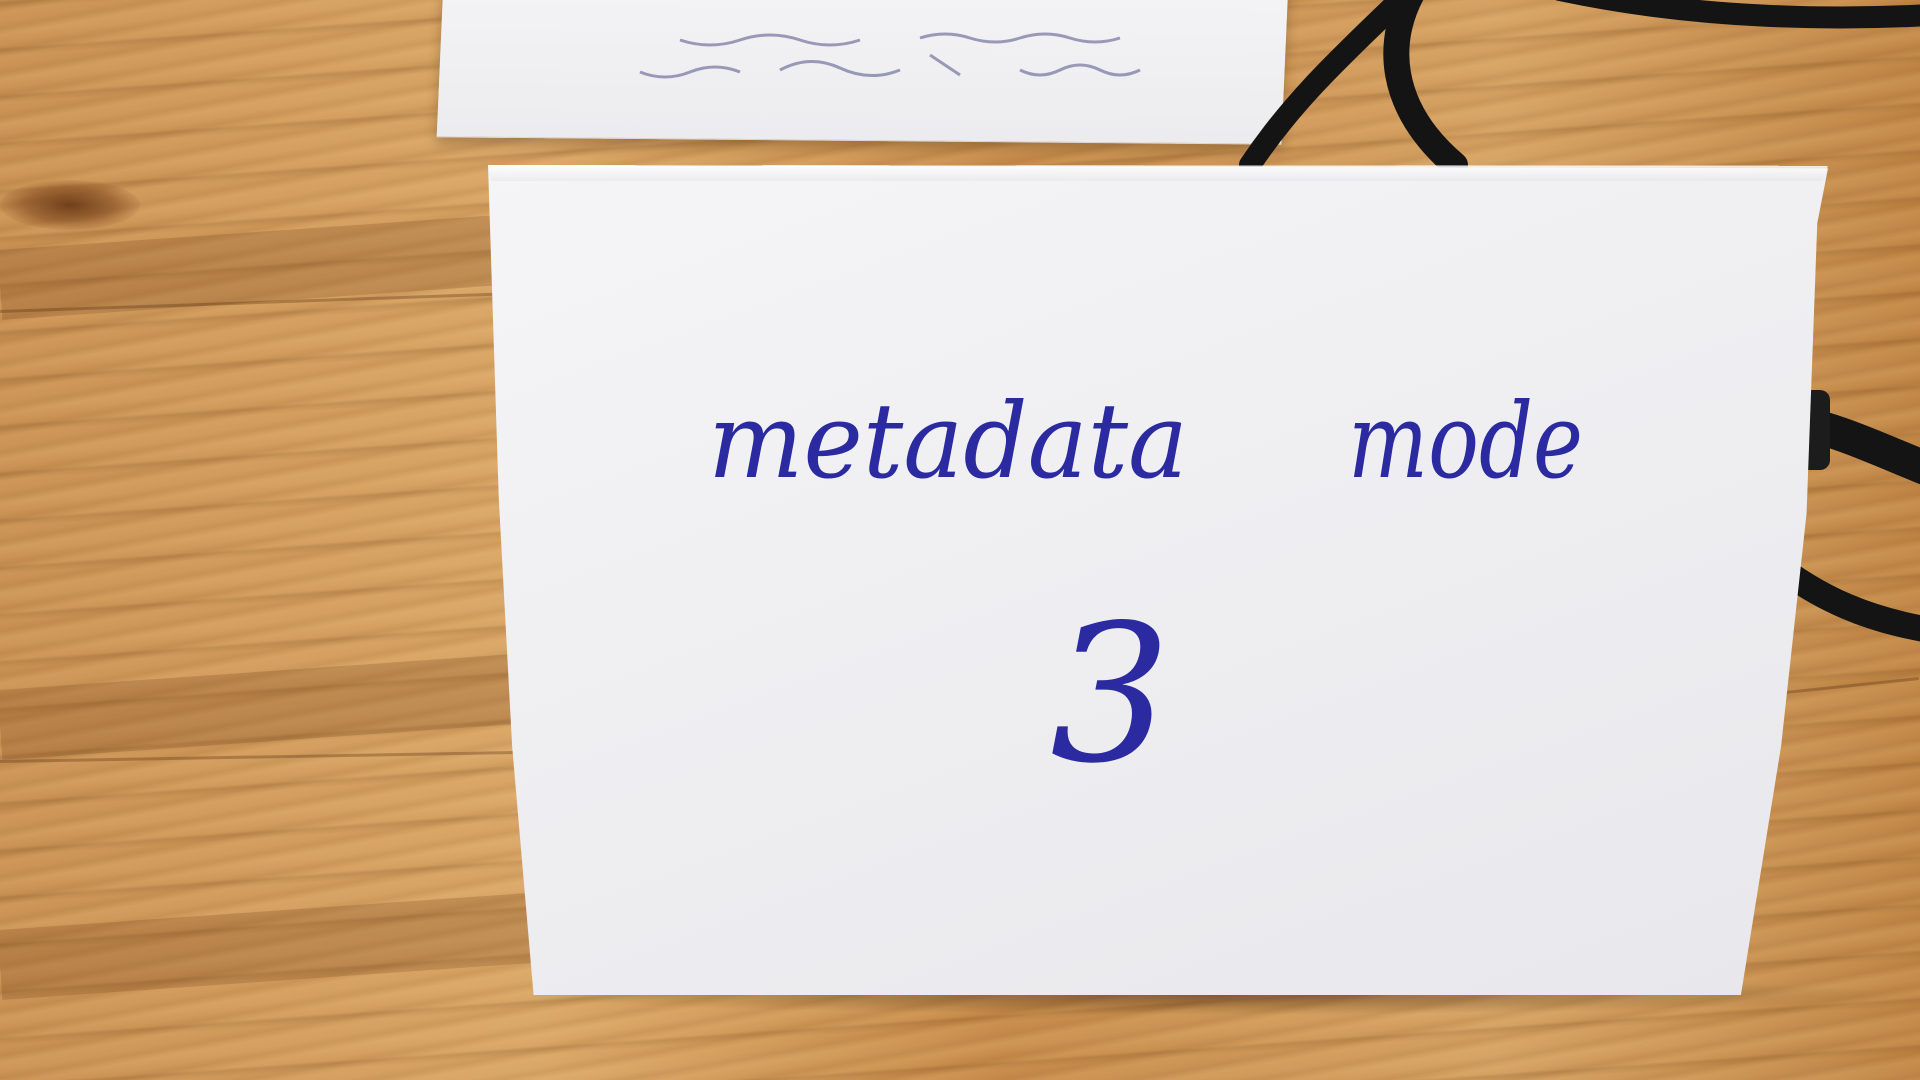  I want to click on handwritten-word-metadata: metadata, so click(948, 443).